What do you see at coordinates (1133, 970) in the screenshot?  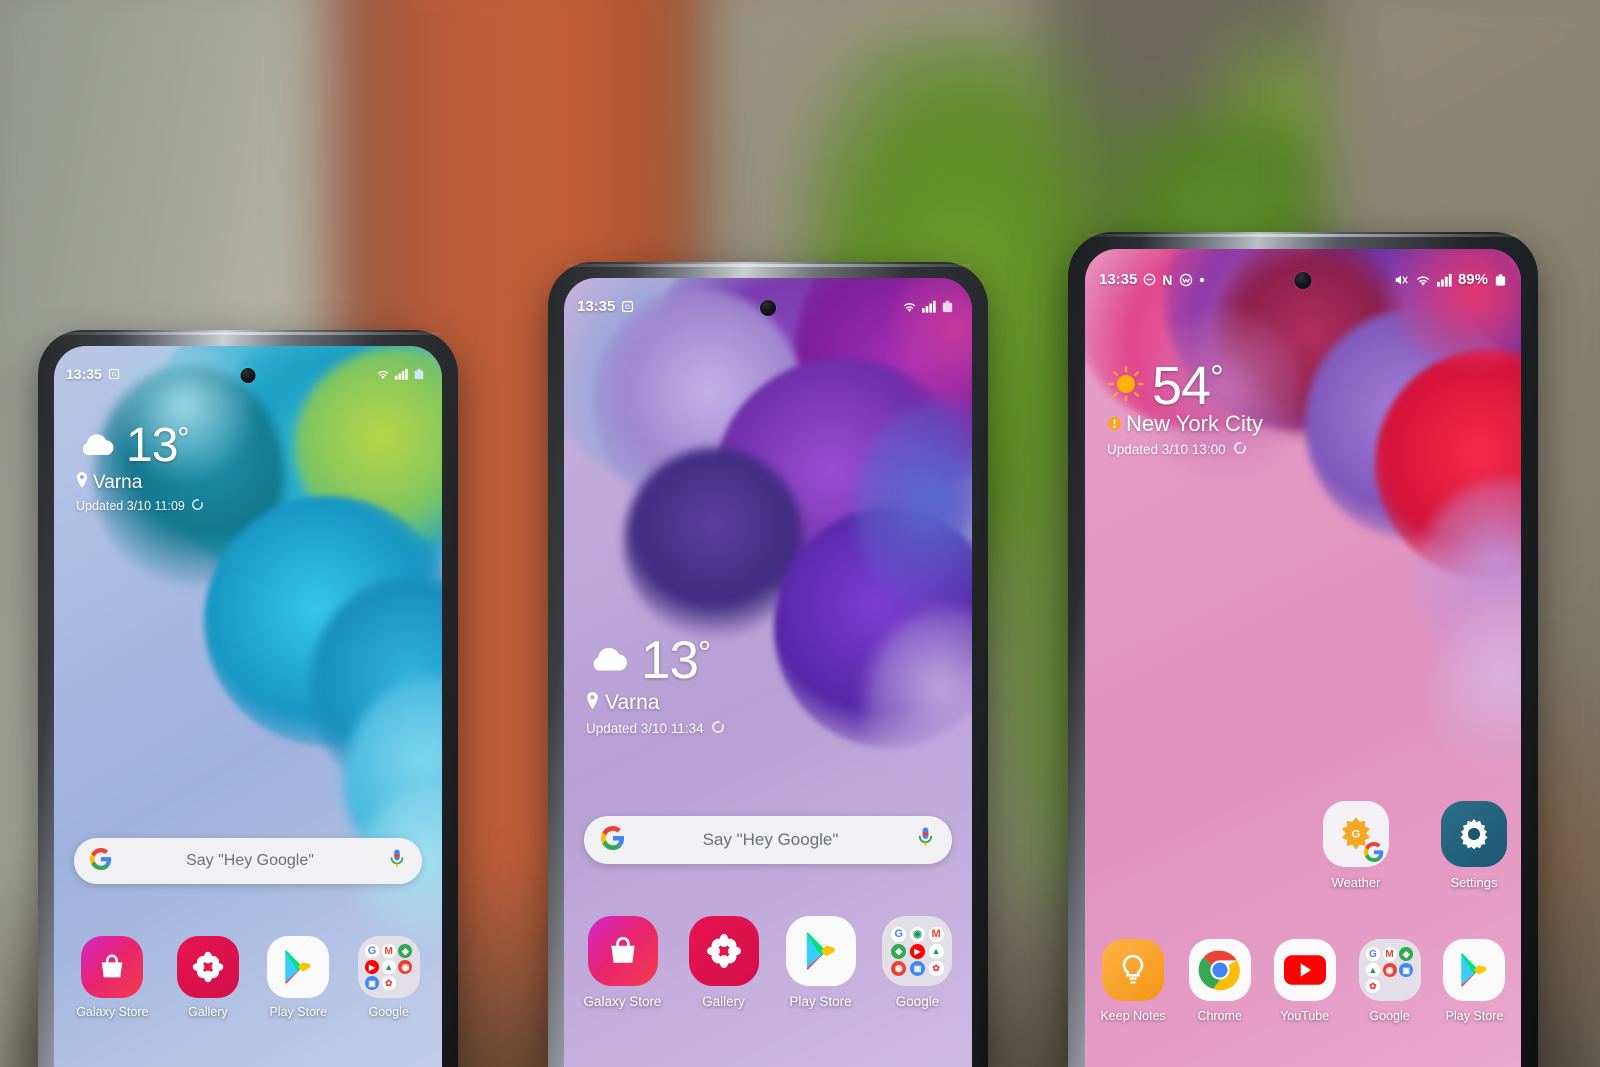 I see `keep-notes-icon` at bounding box center [1133, 970].